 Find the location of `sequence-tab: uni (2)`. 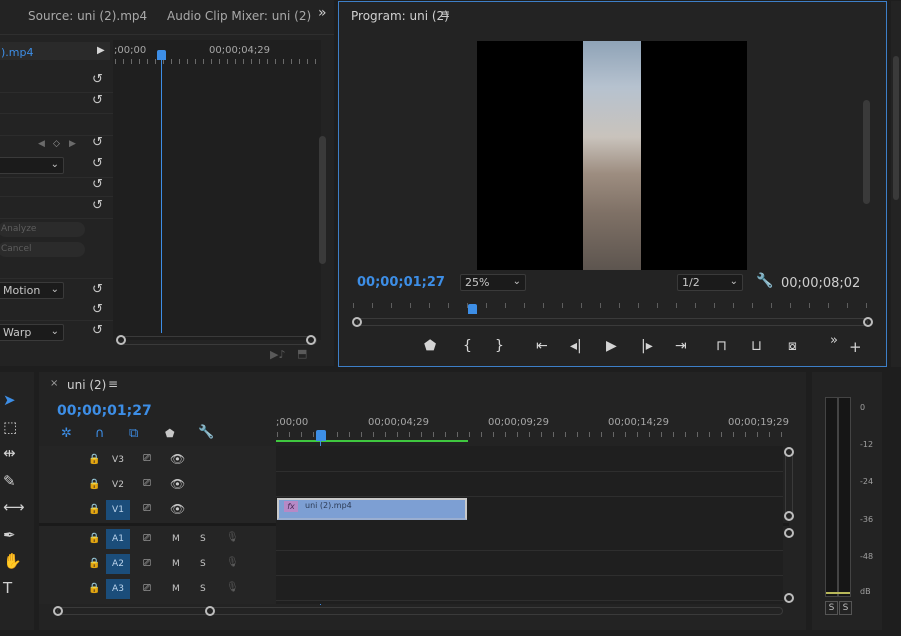

sequence-tab: uni (2) is located at coordinates (86, 385).